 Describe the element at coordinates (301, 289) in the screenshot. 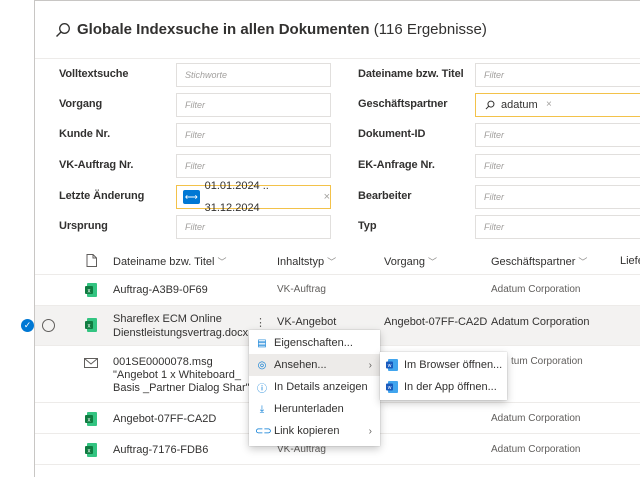

I see `row-content-type: VK-Auftrag` at that location.